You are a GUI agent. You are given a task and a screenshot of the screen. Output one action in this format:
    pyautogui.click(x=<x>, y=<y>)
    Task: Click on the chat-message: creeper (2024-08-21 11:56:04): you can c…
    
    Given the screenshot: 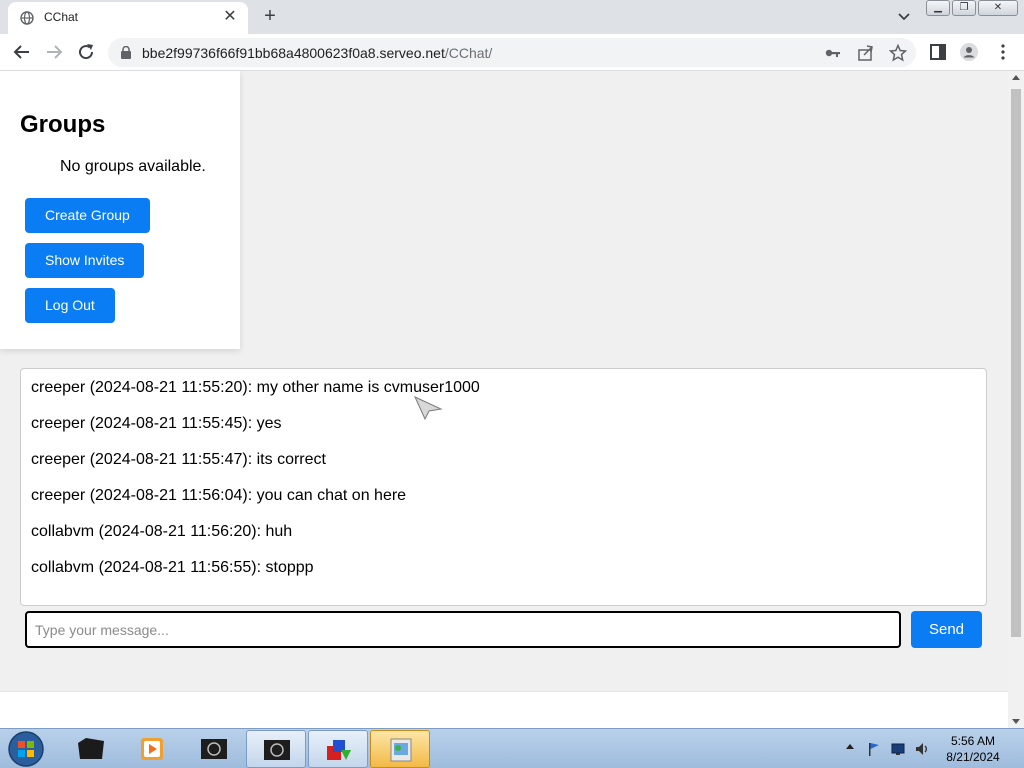 What is the action you would take?
    pyautogui.click(x=219, y=495)
    